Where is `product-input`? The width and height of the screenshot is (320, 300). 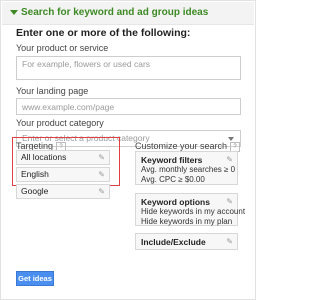 product-input is located at coordinates (128, 68).